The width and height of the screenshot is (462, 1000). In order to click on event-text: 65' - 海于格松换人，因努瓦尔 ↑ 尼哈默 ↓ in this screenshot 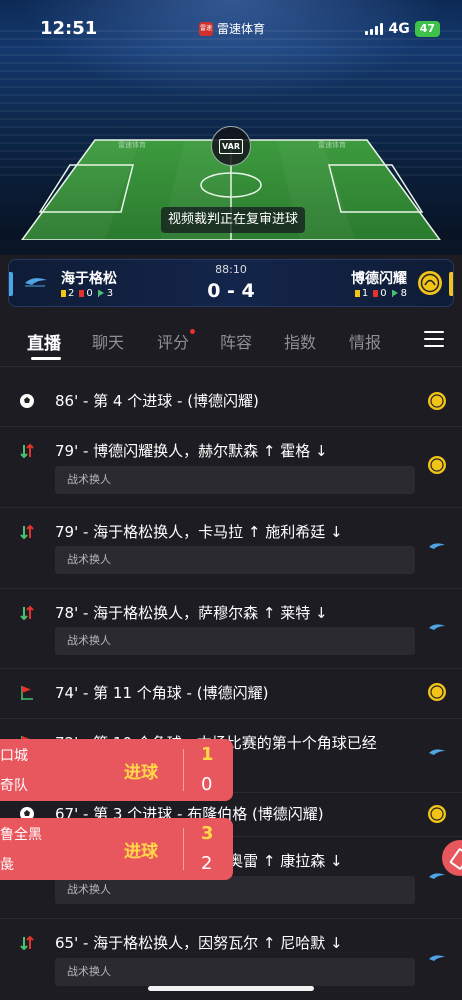, I will do `click(199, 943)`.